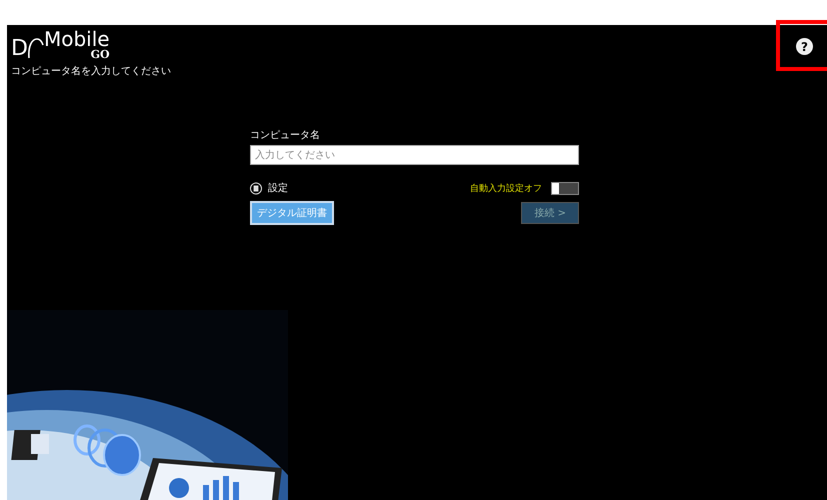 This screenshot has width=827, height=500. What do you see at coordinates (285, 135) in the screenshot?
I see `field-label: コンピュータ名` at bounding box center [285, 135].